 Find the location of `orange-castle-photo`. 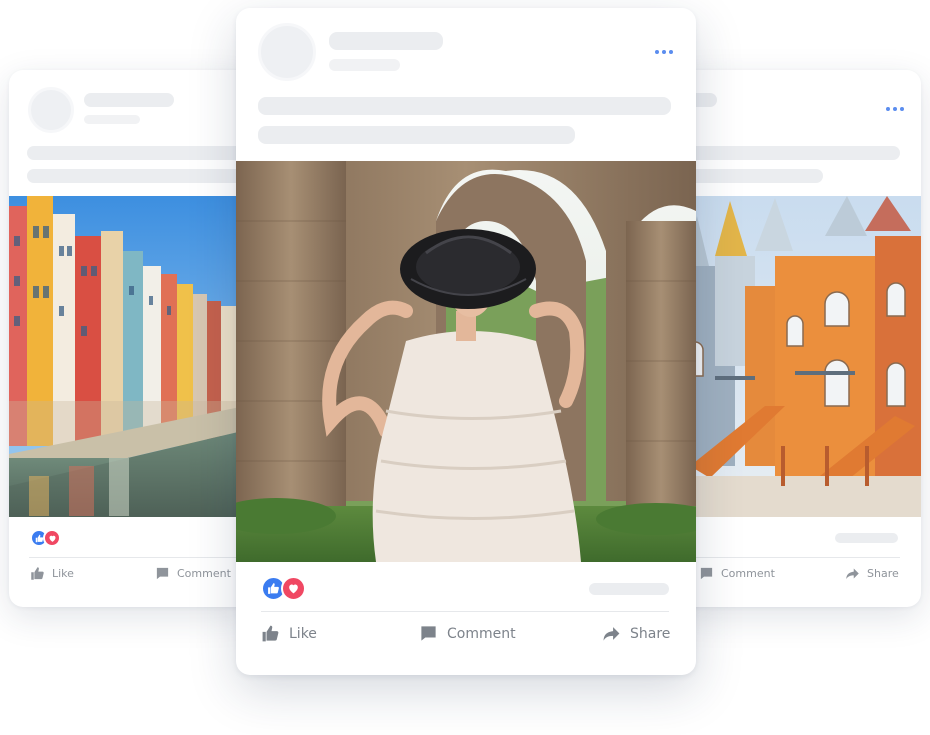

orange-castle-photo is located at coordinates (798, 356).